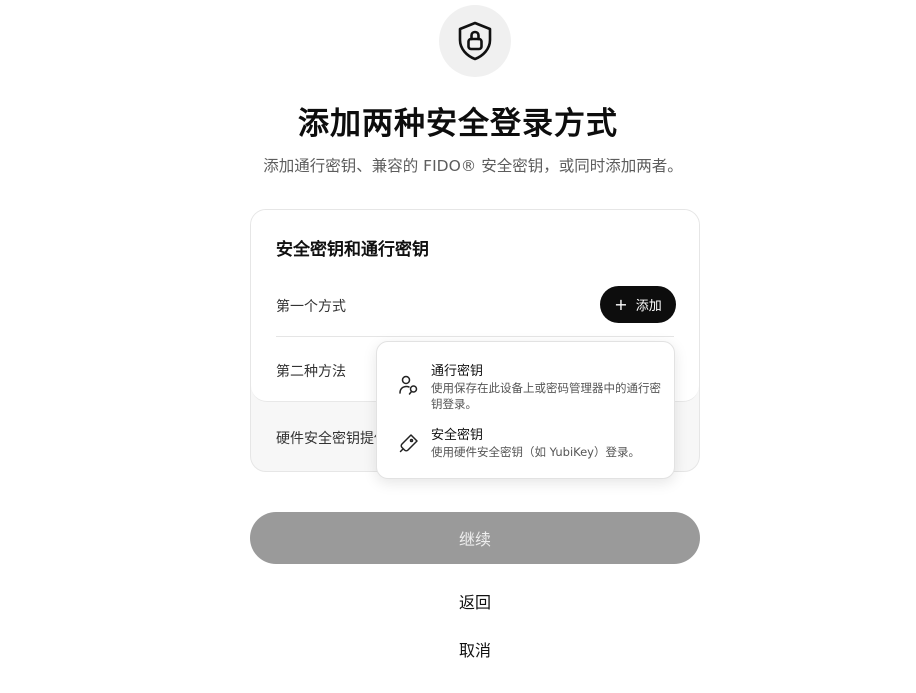 Image resolution: width=916 pixels, height=693 pixels. I want to click on usb-key-icon, so click(408, 443).